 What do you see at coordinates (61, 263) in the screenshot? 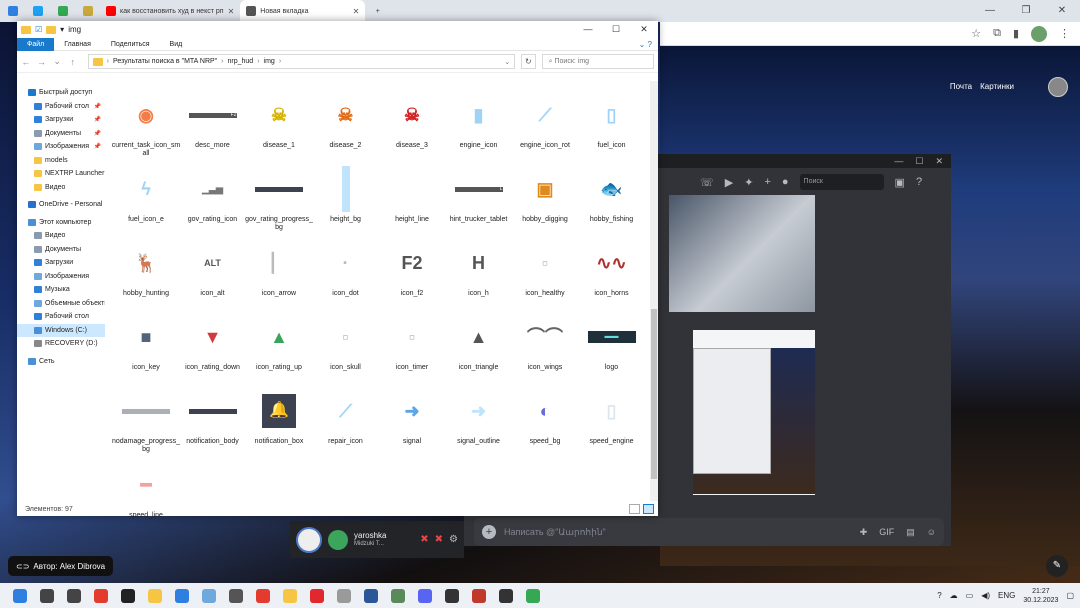
I see `sidebar-item: Загрузки` at bounding box center [61, 263].